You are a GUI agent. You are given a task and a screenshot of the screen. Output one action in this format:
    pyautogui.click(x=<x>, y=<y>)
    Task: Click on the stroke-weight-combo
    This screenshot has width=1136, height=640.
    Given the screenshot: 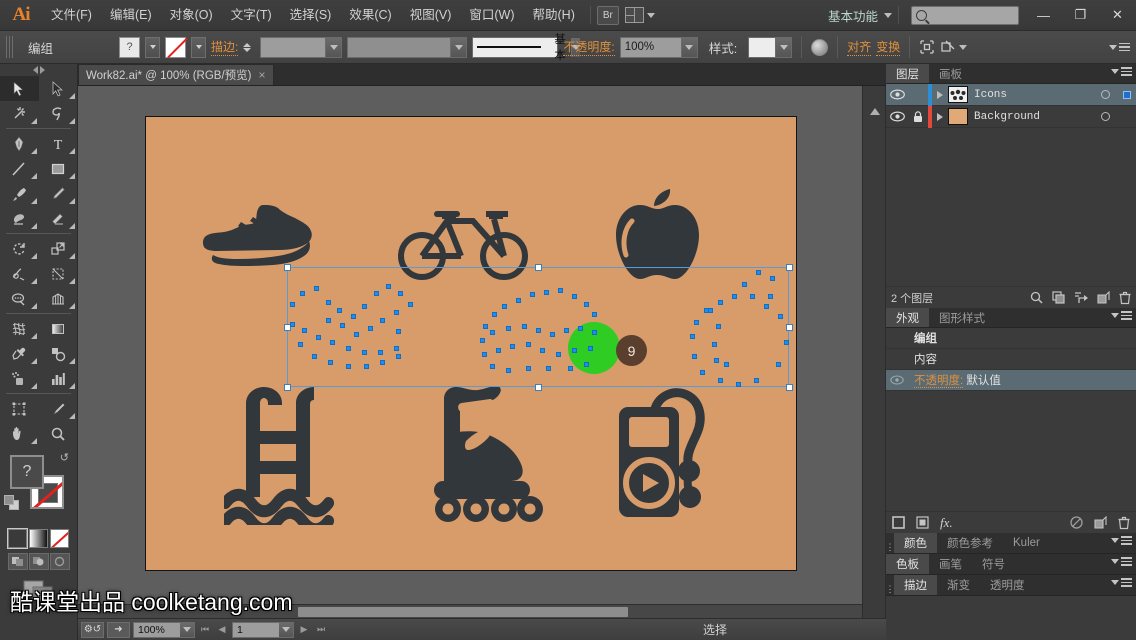 What is the action you would take?
    pyautogui.click(x=301, y=47)
    